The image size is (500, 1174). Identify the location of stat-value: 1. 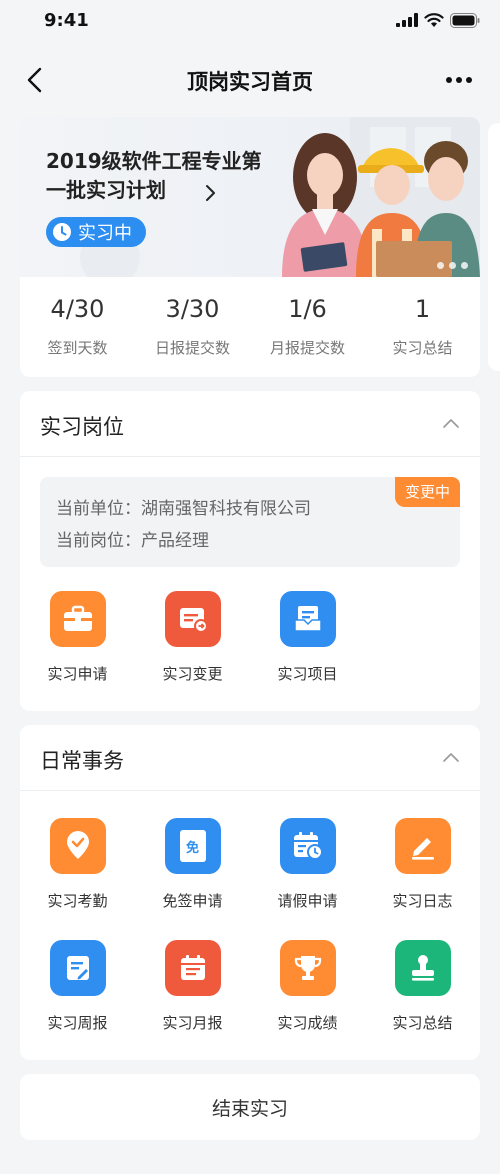
(422, 309).